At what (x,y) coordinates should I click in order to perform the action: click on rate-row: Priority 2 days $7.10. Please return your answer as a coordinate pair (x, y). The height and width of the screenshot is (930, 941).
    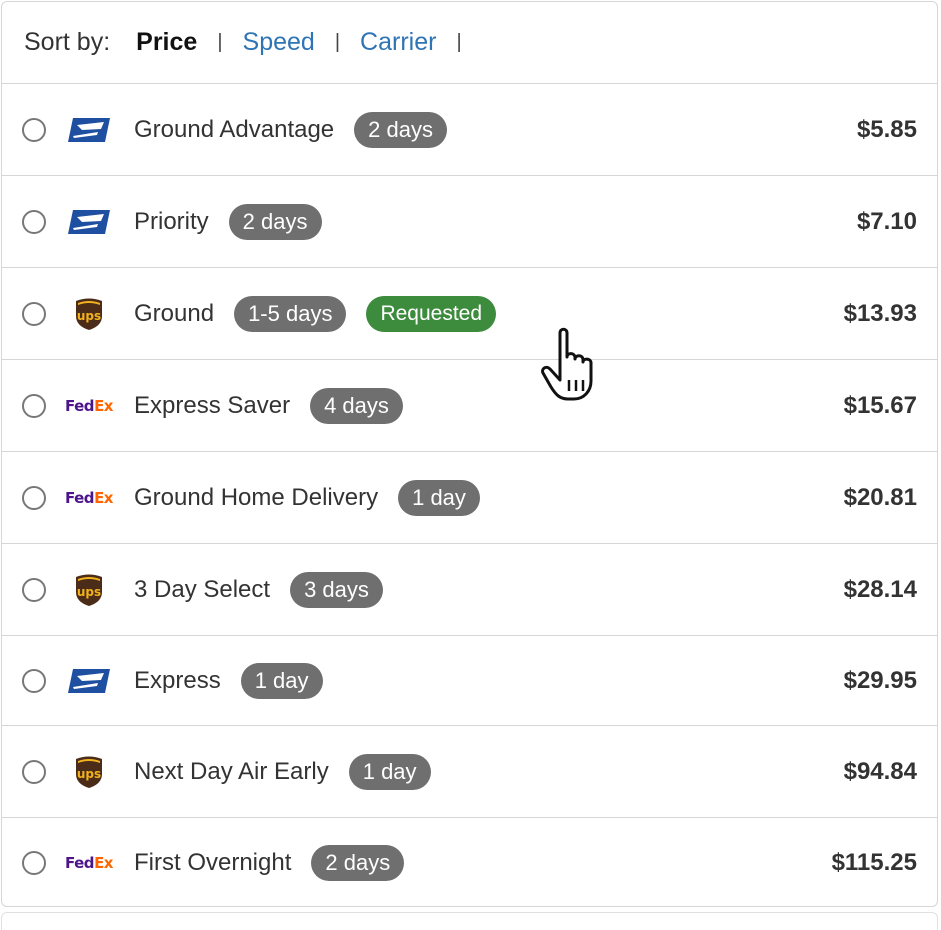
    Looking at the image, I should click on (469, 222).